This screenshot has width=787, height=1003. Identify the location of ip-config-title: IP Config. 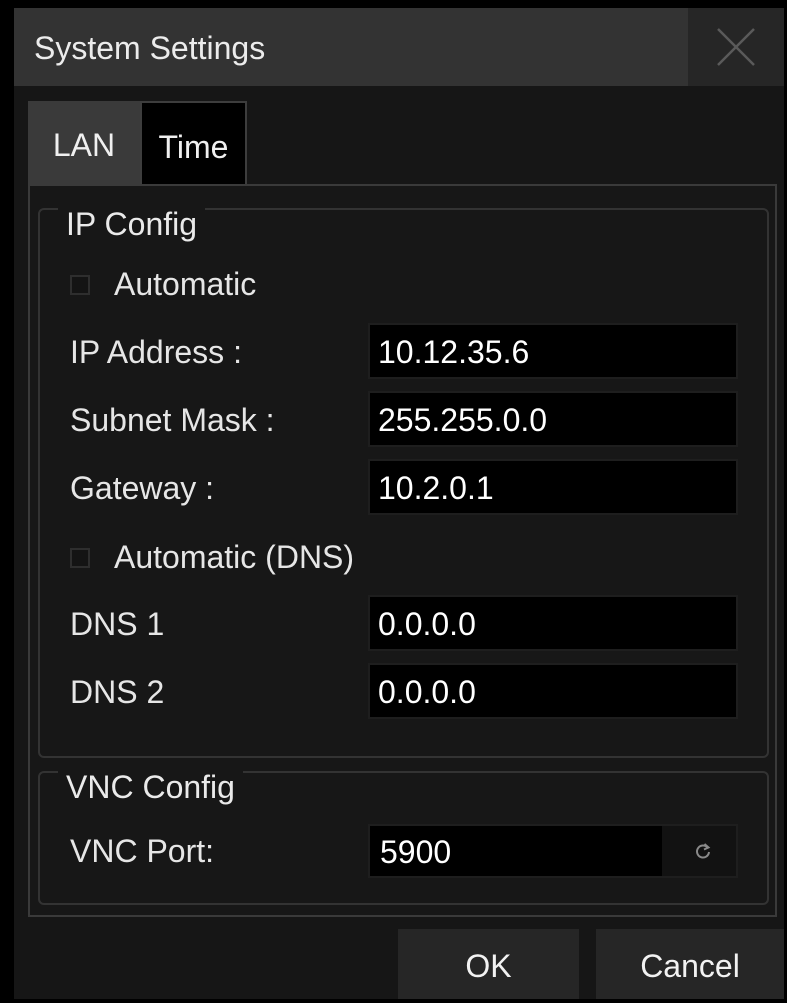
(132, 224).